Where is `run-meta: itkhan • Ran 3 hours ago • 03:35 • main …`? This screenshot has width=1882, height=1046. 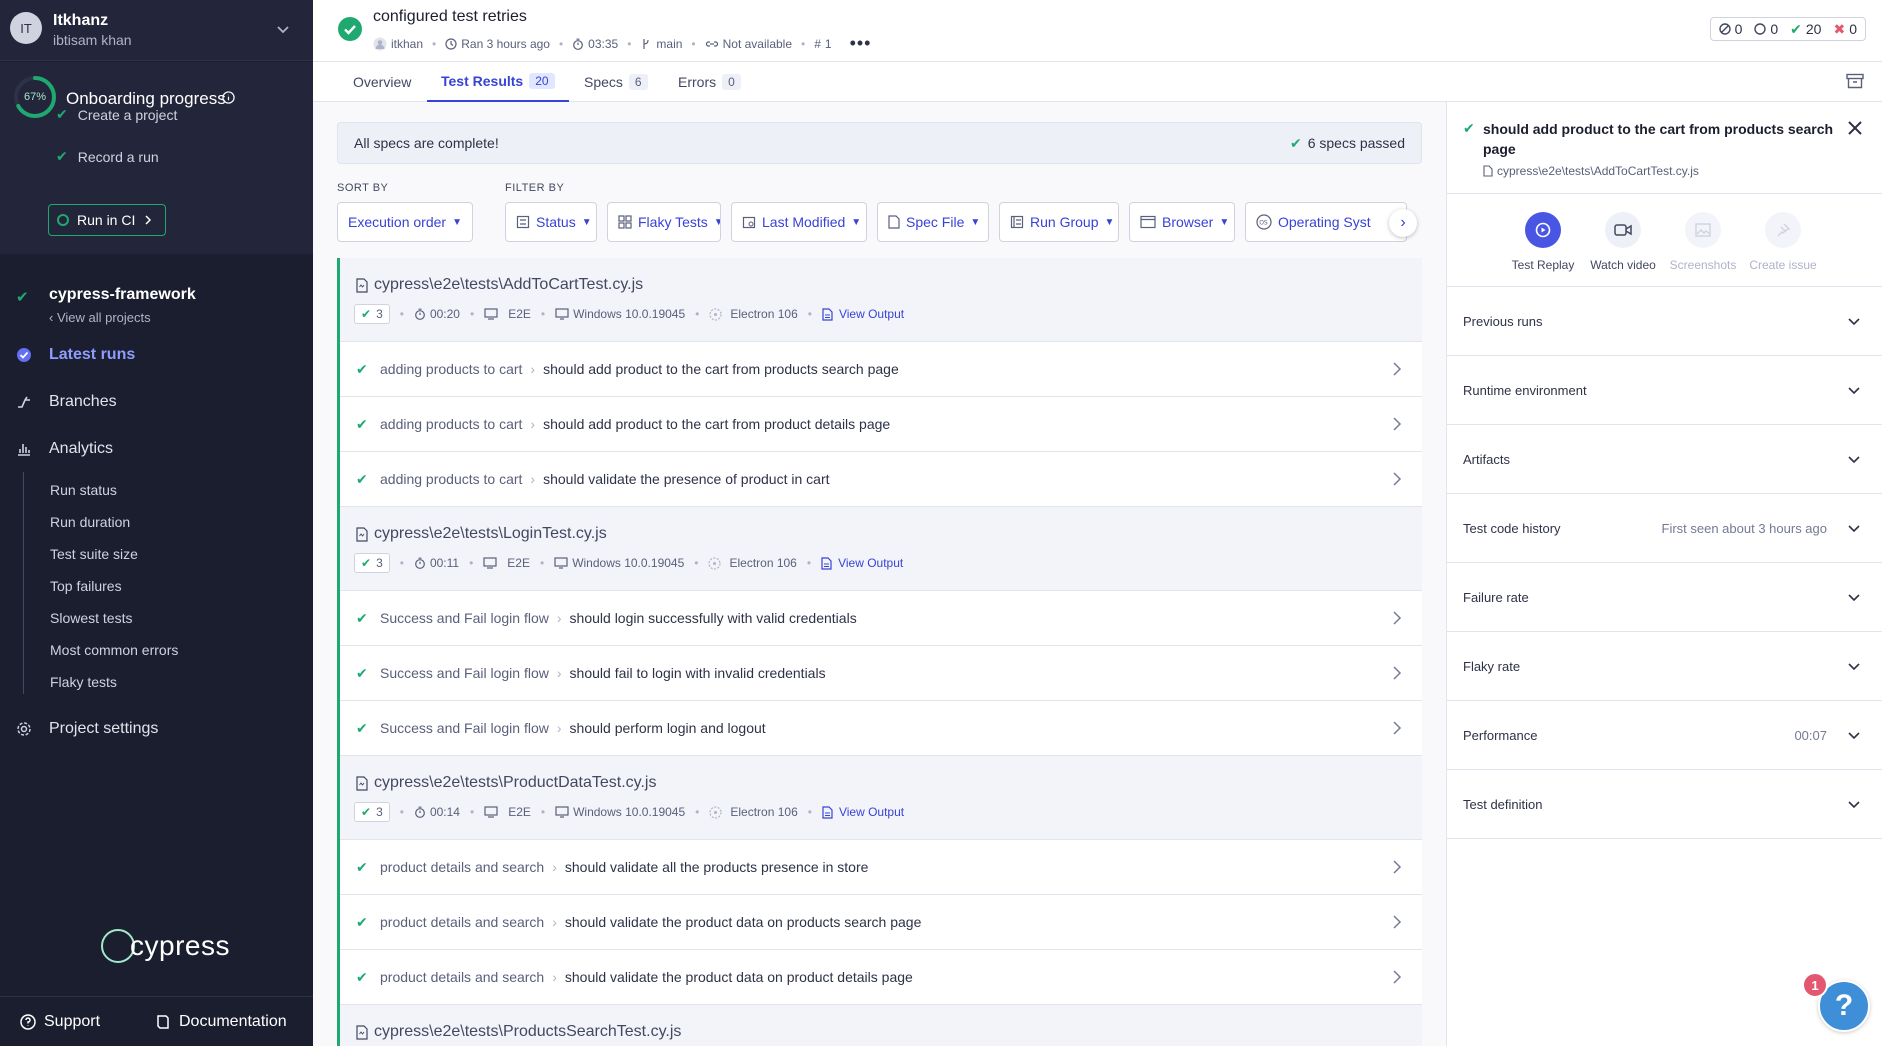
run-meta: itkhan • Ran 3 hours ago • 03:35 • main … is located at coordinates (622, 43).